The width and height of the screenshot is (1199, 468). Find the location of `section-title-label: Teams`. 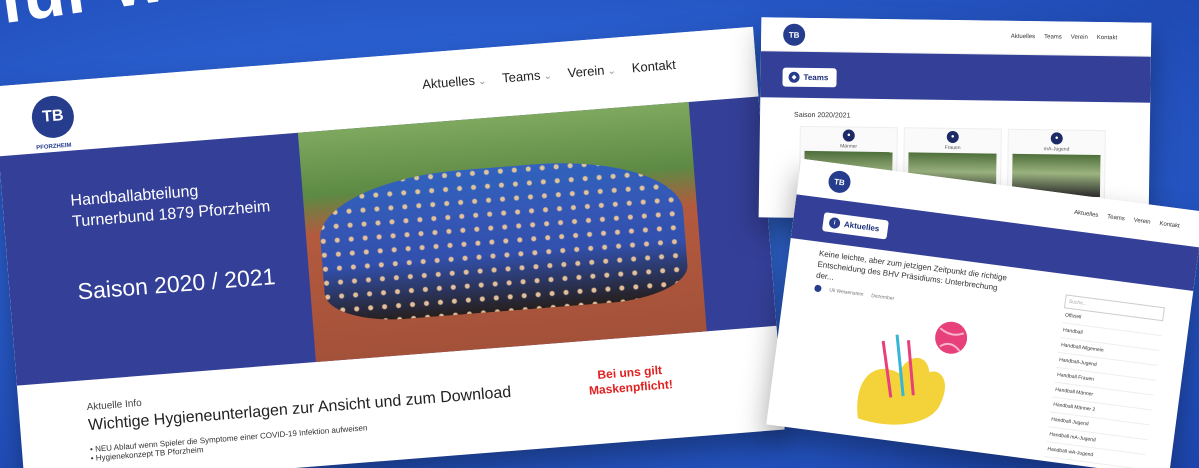

section-title-label: Teams is located at coordinates (816, 77).